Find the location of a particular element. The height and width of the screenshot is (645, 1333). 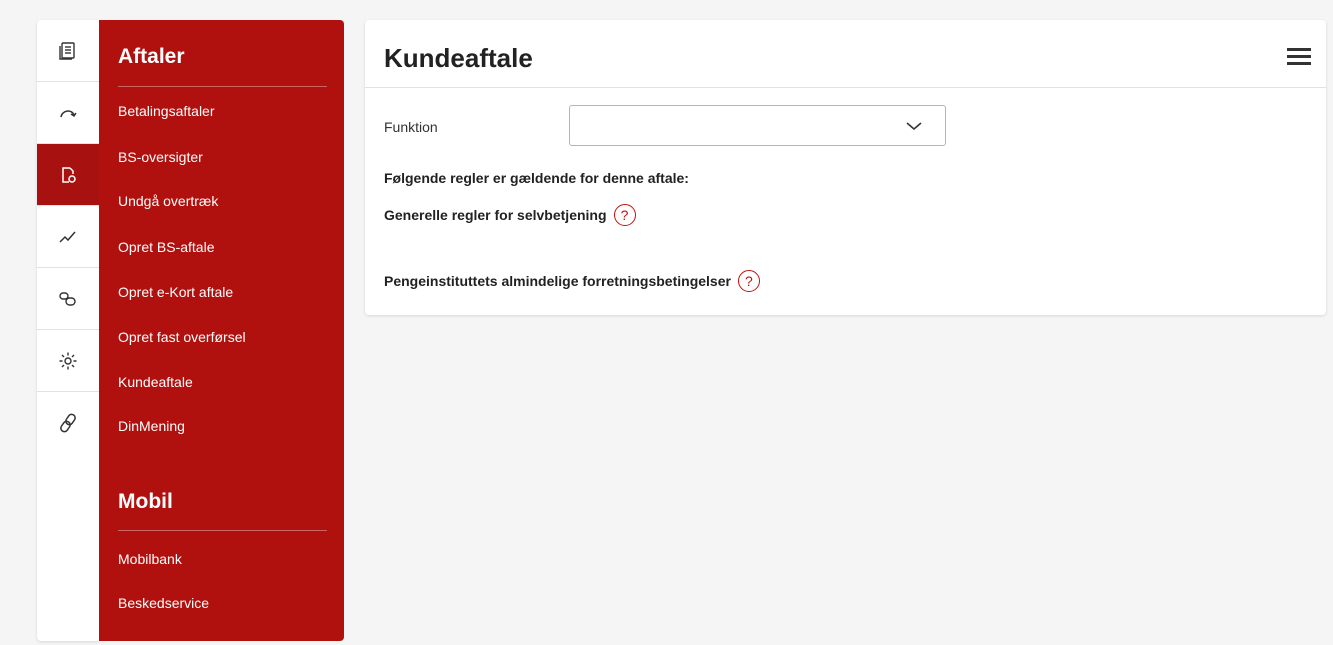

chart-line-icon is located at coordinates (67, 237).